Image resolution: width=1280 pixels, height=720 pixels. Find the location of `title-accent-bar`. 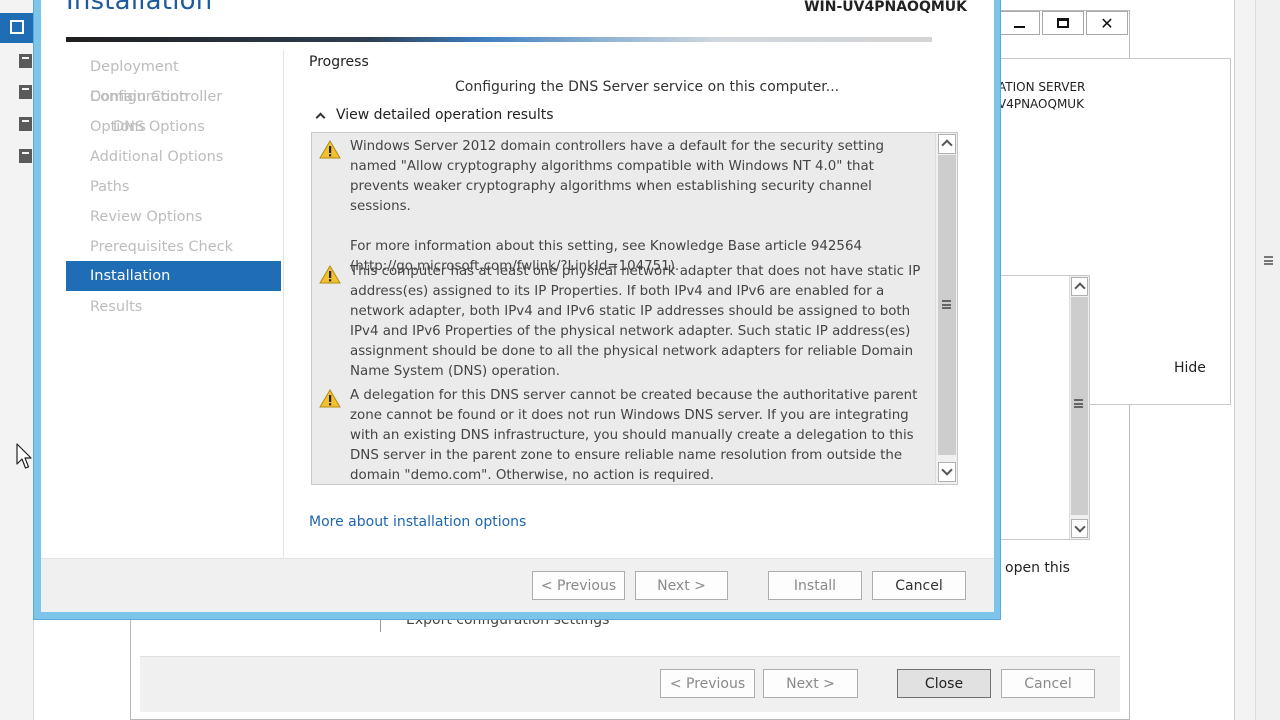

title-accent-bar is located at coordinates (499, 39).